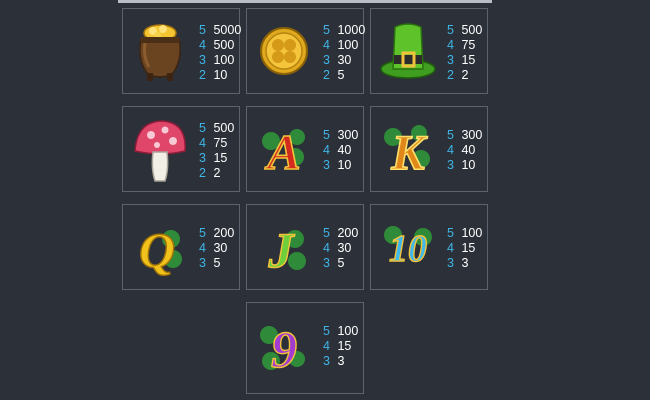  Describe the element at coordinates (464, 30) in the screenshot. I see `payout-row: 5 500` at that location.